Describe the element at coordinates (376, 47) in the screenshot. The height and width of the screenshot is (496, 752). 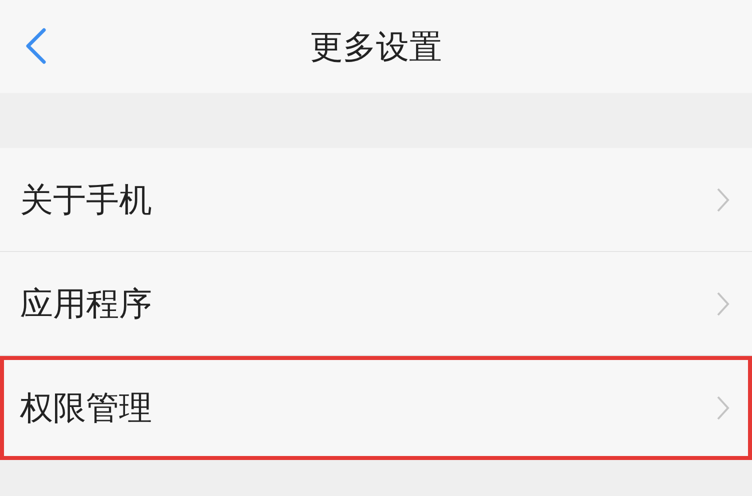
I see `page-title: 更多设置` at that location.